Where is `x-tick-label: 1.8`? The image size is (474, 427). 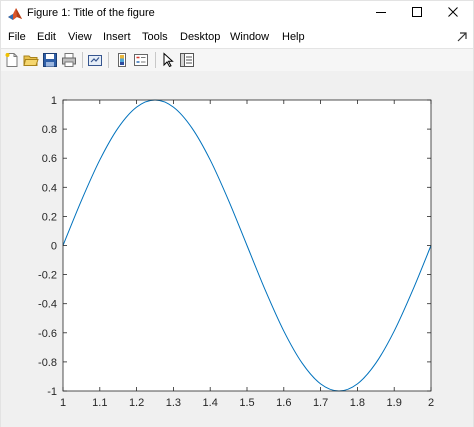 x-tick-label: 1.8 is located at coordinates (357, 403).